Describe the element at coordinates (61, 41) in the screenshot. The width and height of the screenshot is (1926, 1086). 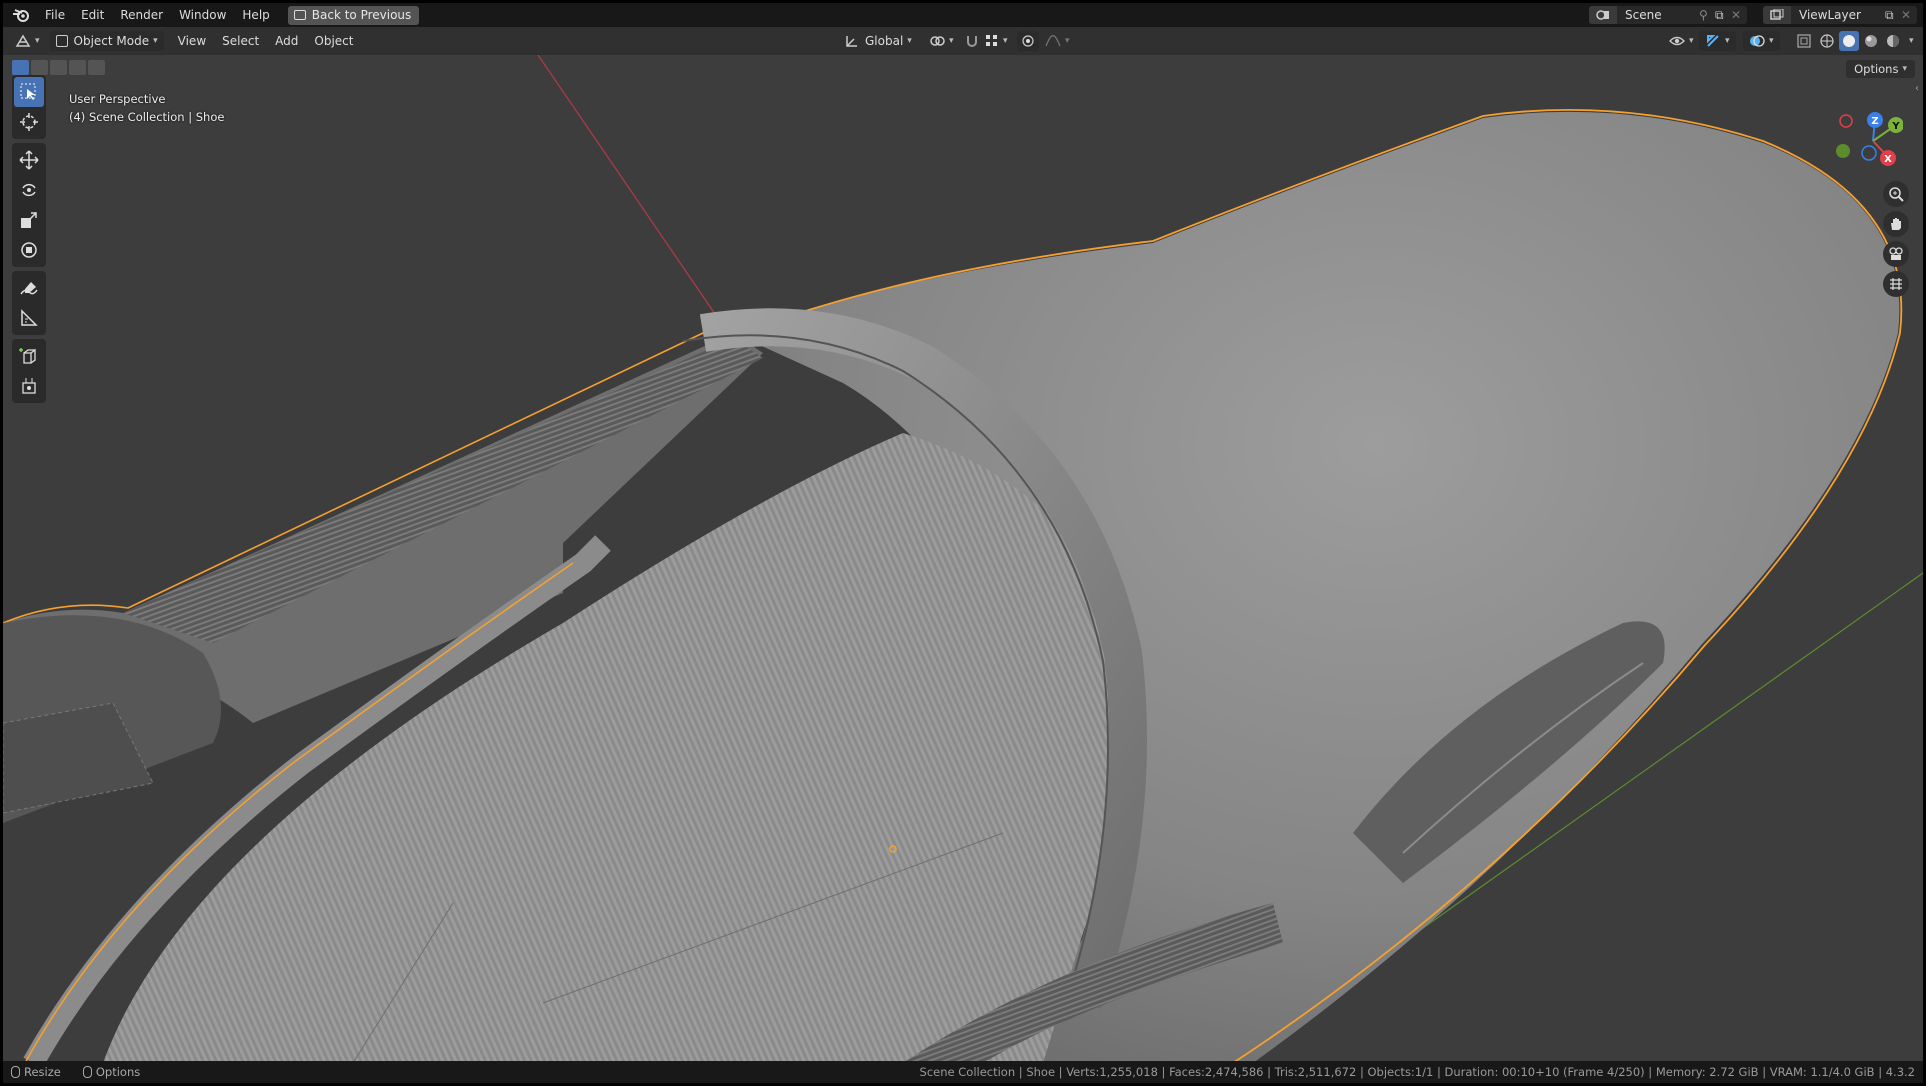
I see `object-mode-icon` at that location.